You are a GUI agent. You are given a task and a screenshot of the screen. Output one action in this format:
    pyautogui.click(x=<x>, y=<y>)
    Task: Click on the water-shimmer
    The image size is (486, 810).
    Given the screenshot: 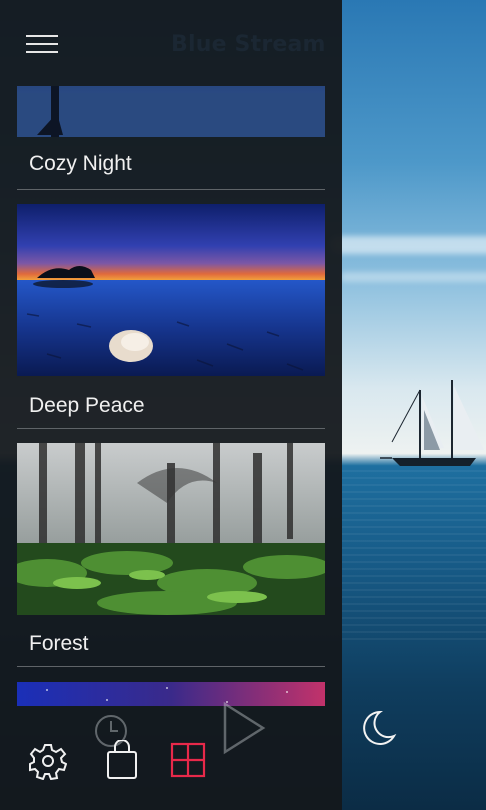 What is the action you would take?
    pyautogui.click(x=414, y=555)
    